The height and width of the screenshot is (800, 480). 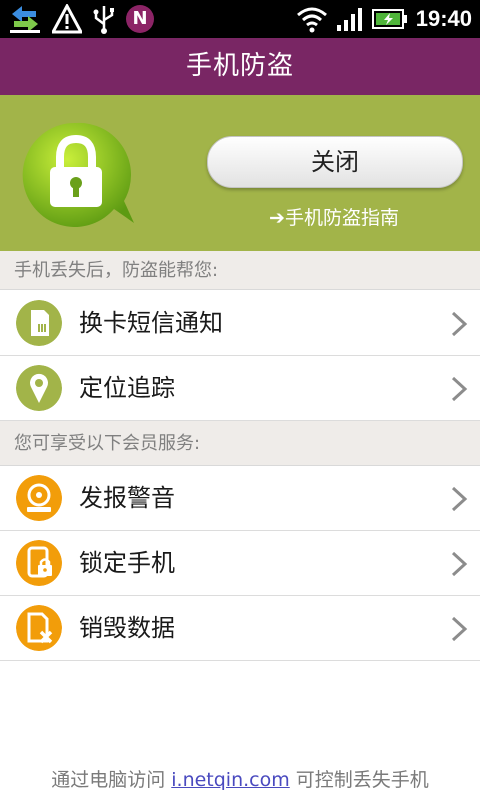 What do you see at coordinates (230, 780) in the screenshot?
I see `netqin-link: i.netqin.com` at bounding box center [230, 780].